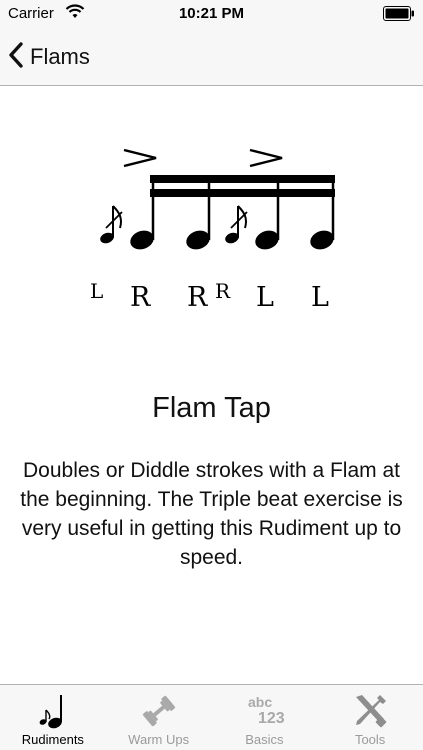 The image size is (423, 750). Describe the element at coordinates (211, 57) in the screenshot. I see `navigation-bar: Flams` at that location.